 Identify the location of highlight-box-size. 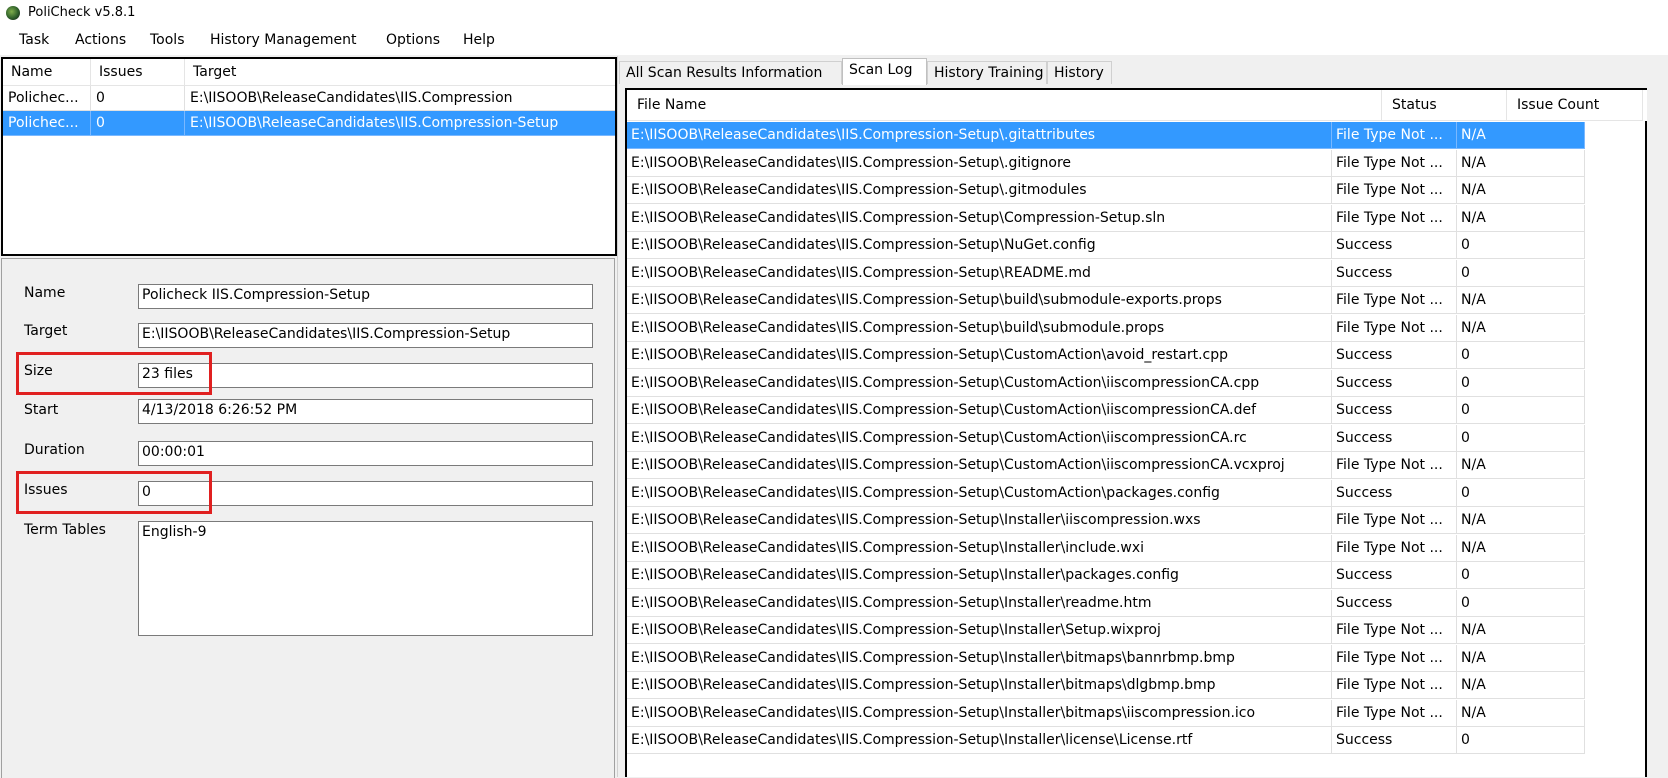
(114, 373).